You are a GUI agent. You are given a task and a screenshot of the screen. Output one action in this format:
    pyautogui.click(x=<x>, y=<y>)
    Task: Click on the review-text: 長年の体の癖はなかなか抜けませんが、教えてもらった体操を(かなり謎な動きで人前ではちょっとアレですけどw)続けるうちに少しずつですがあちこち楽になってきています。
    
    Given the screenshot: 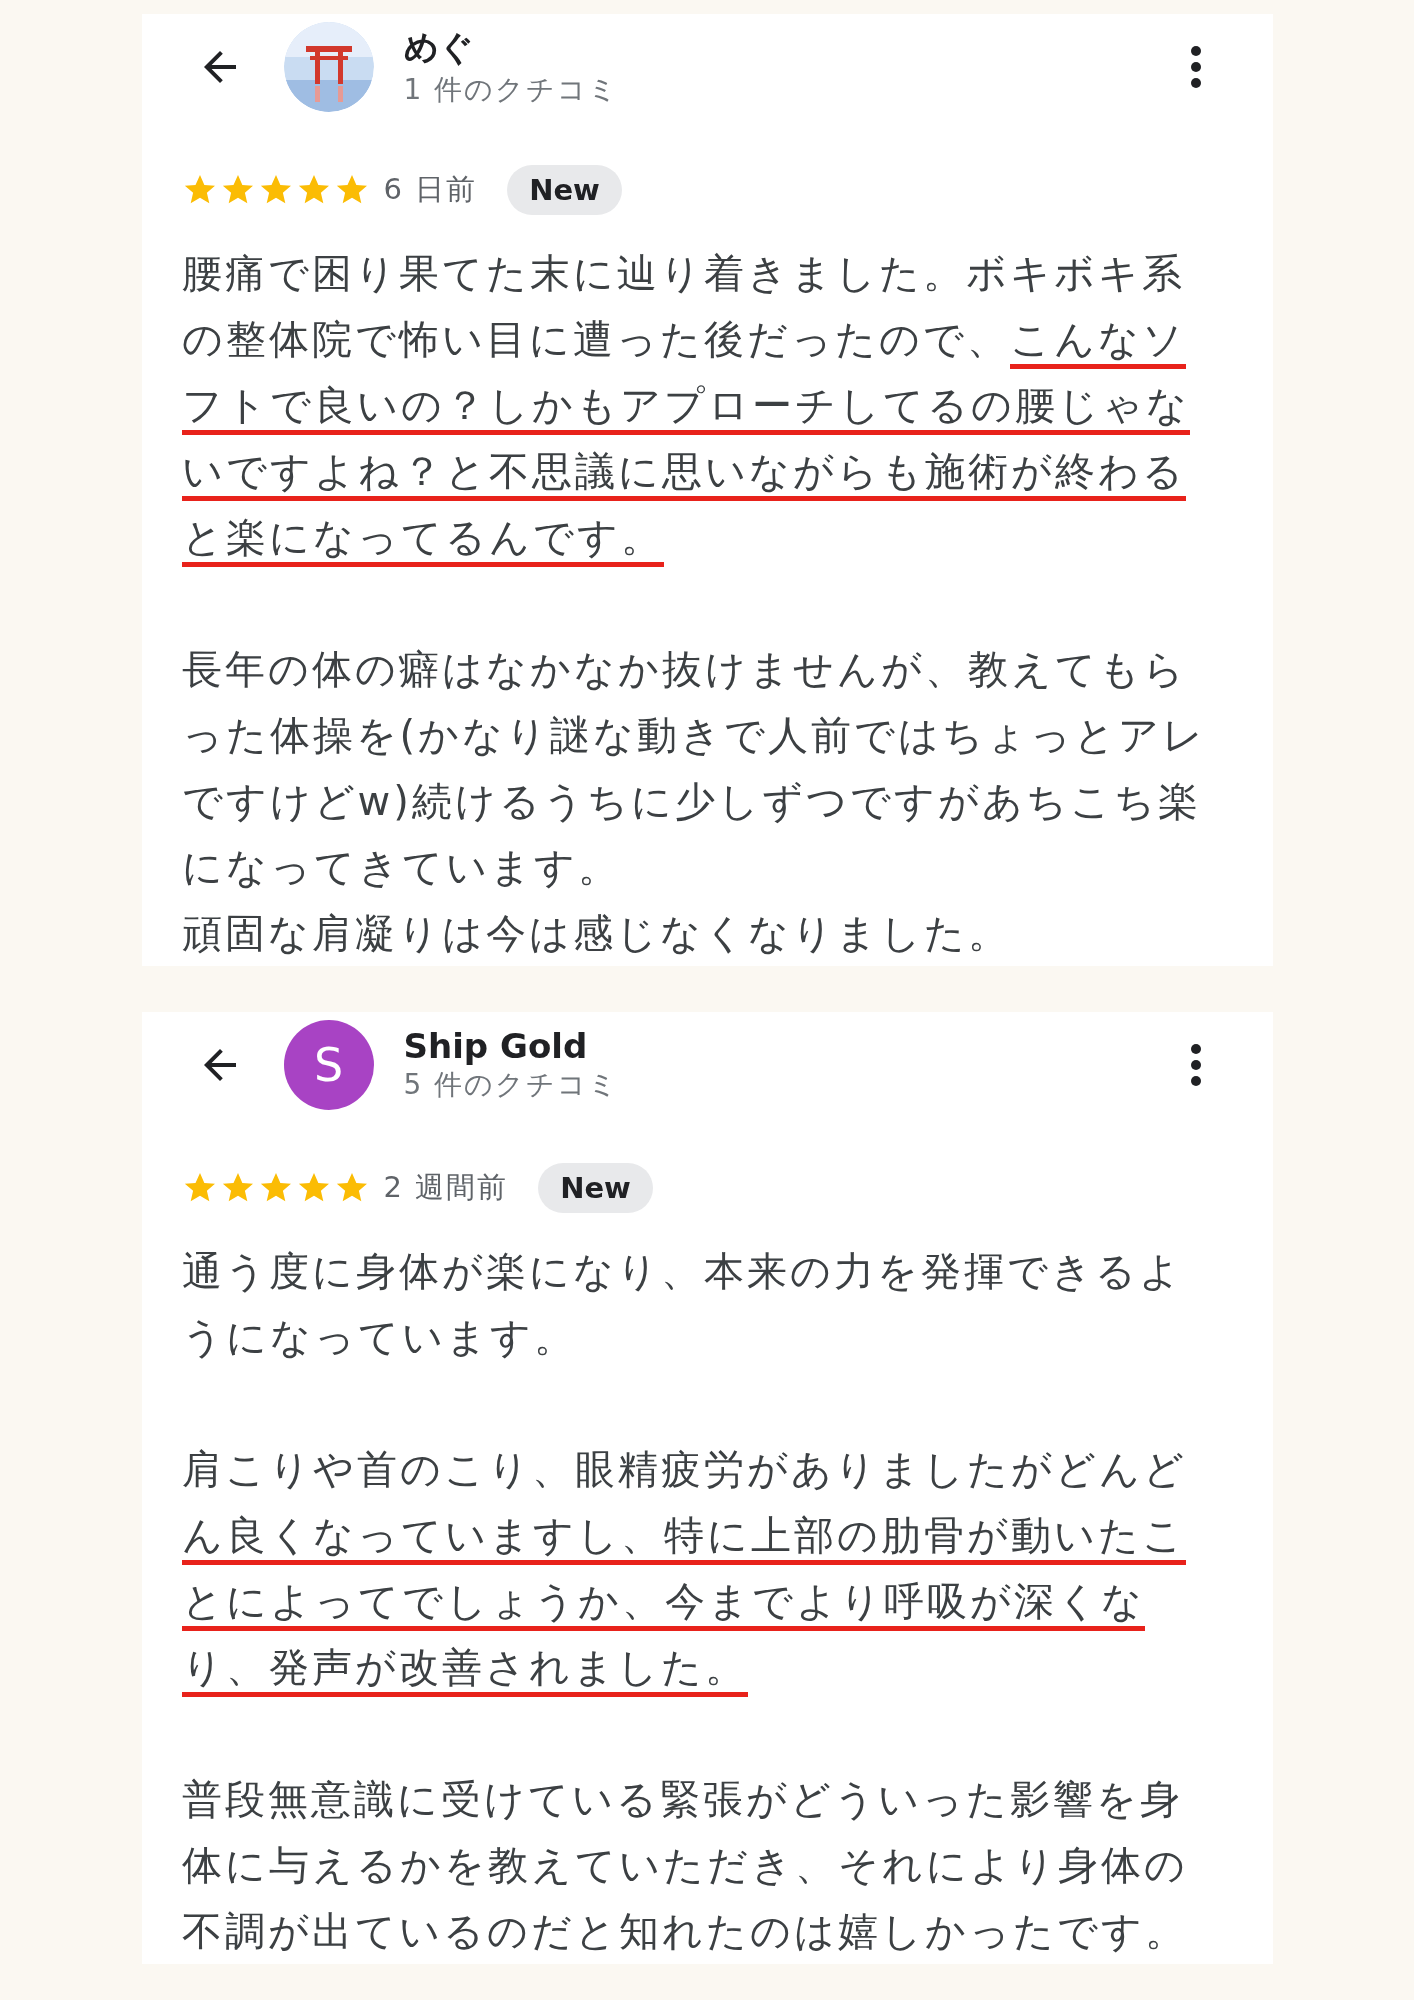 What is the action you would take?
    pyautogui.click(x=694, y=768)
    